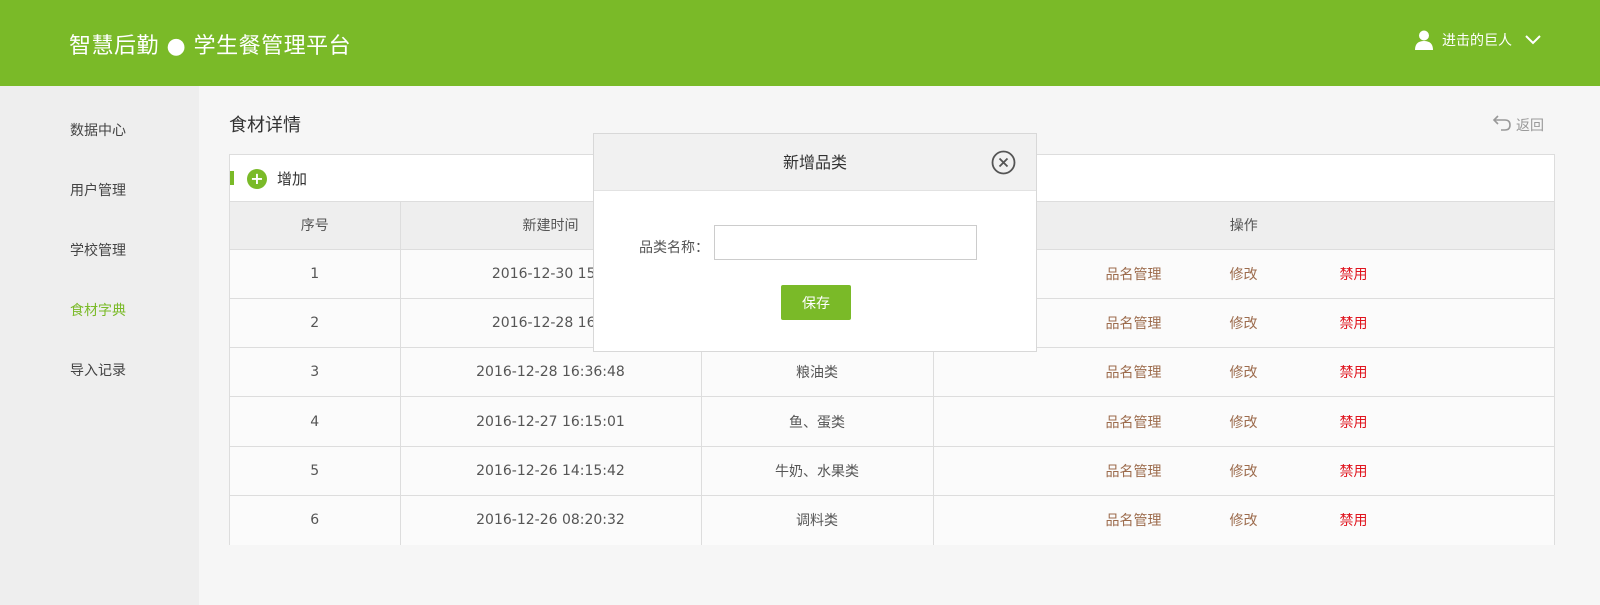 The width and height of the screenshot is (1600, 605). I want to click on table-row: 6 2016-12-26 08:20:32 调料类 品名管理 修改 禁用, so click(892, 520).